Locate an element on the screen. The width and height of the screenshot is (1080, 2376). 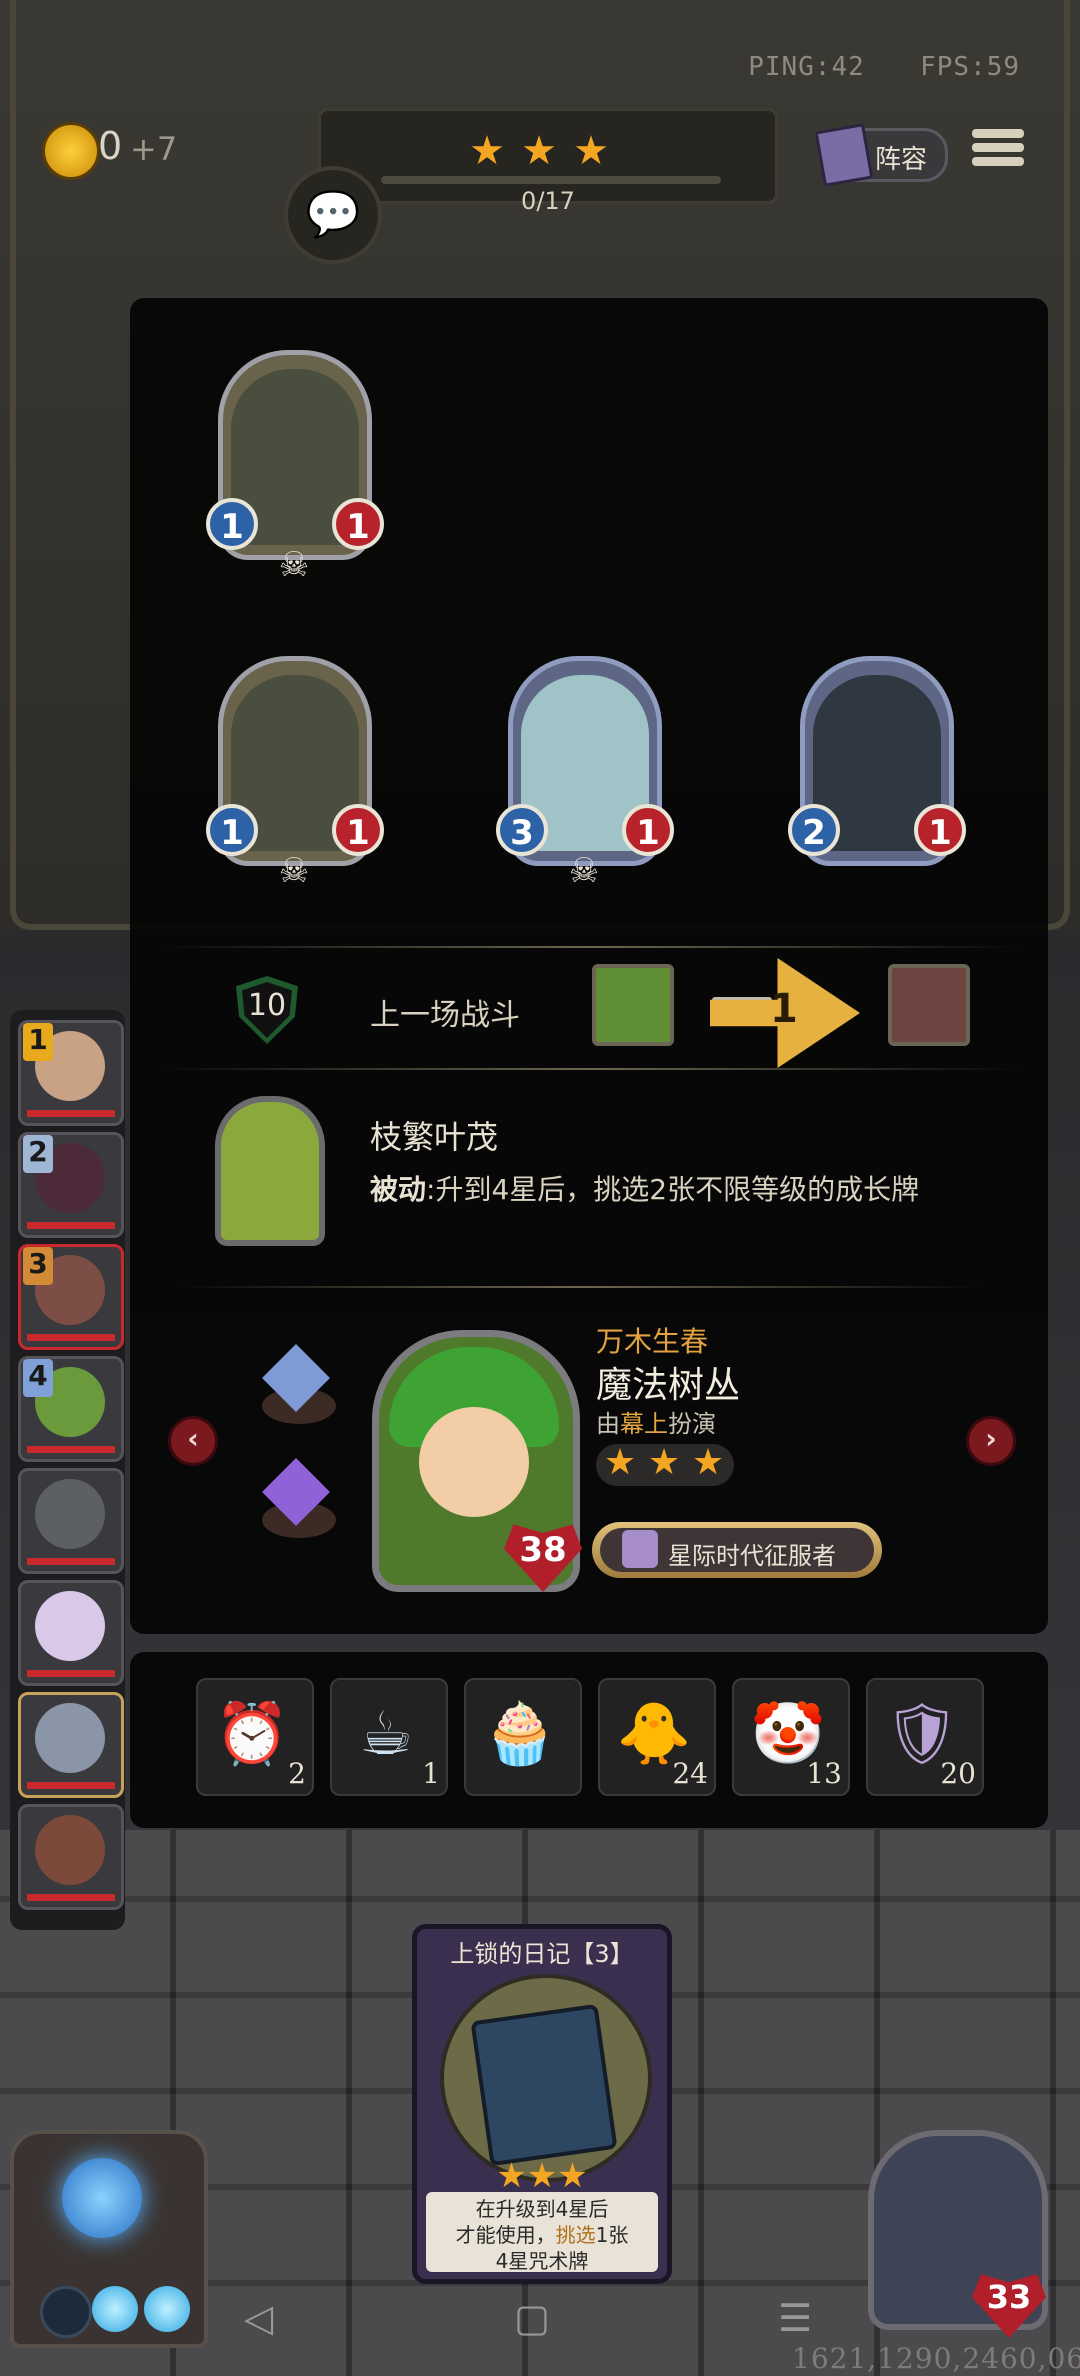
cupcake-icon: 🧁 is located at coordinates (520, 1734).